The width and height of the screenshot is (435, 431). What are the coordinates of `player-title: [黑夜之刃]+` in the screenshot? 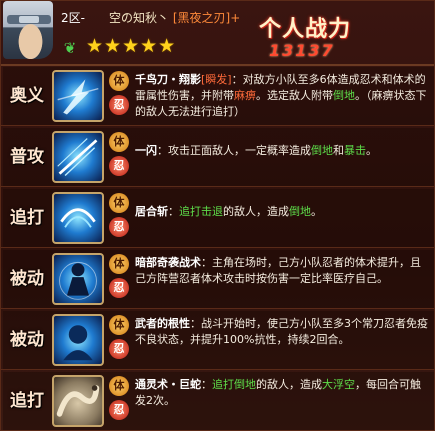 It's located at (206, 18).